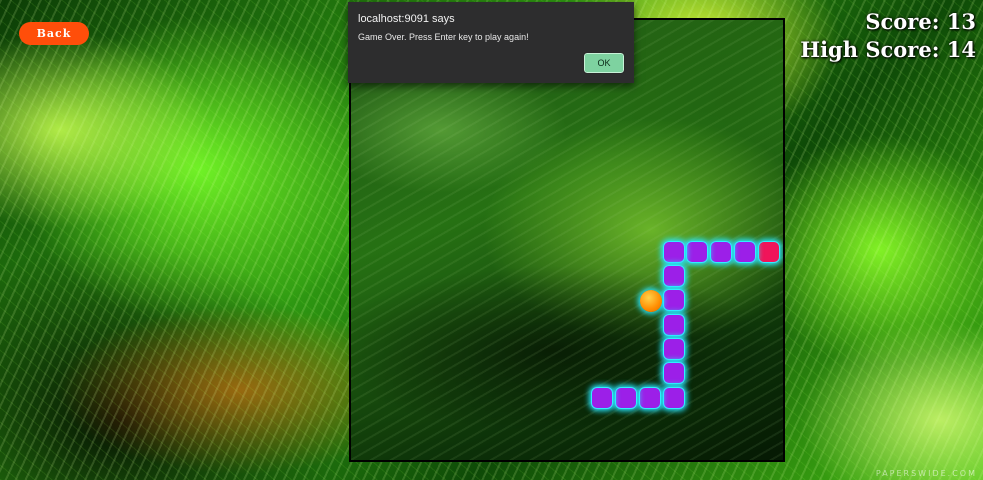 This screenshot has height=480, width=983. Describe the element at coordinates (54, 33) in the screenshot. I see `back-button: Back` at that location.